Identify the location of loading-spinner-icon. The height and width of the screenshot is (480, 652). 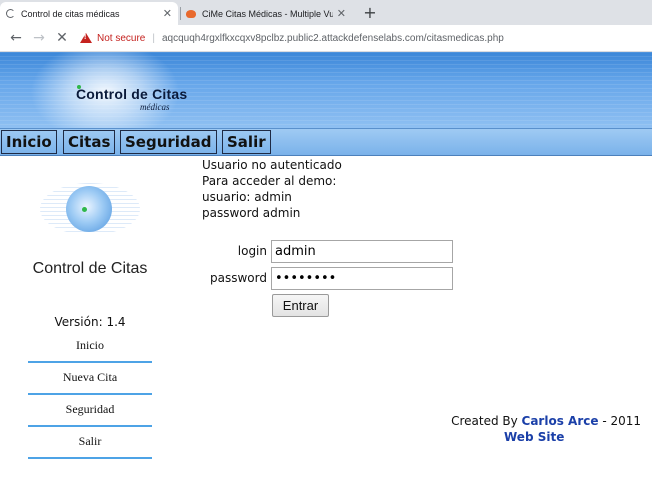
(10, 13).